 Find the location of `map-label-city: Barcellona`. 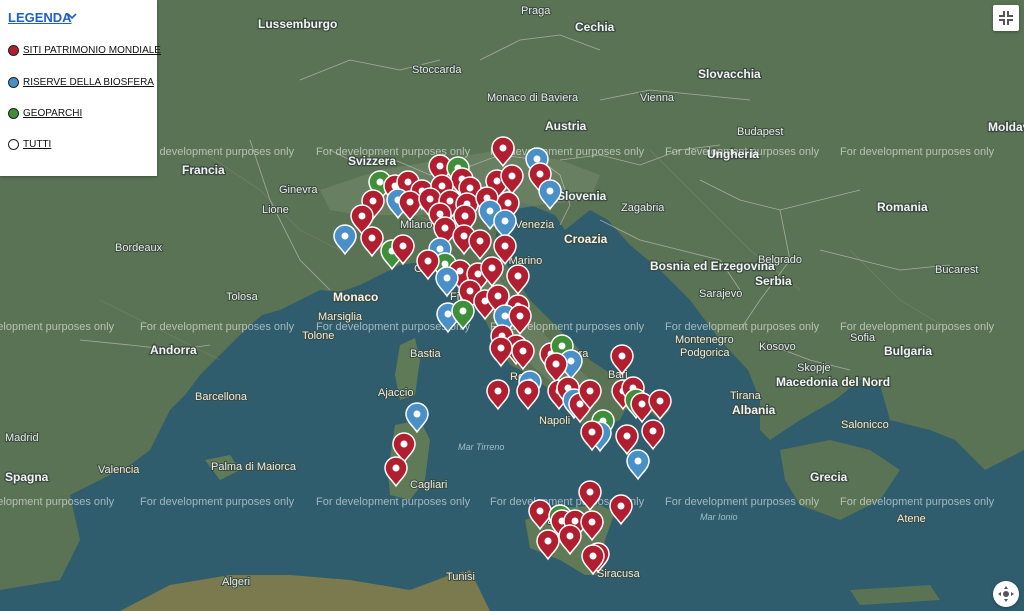

map-label-city: Barcellona is located at coordinates (221, 397).